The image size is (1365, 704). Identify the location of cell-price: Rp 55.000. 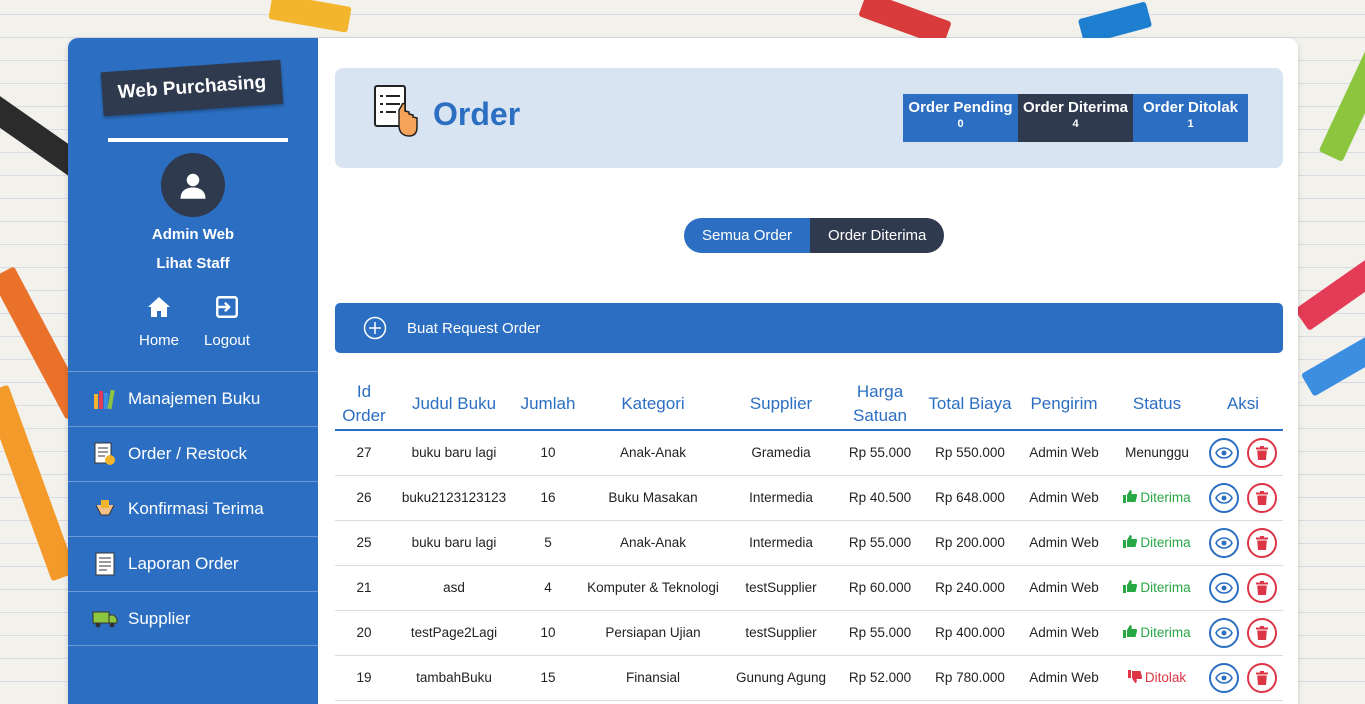
(880, 633).